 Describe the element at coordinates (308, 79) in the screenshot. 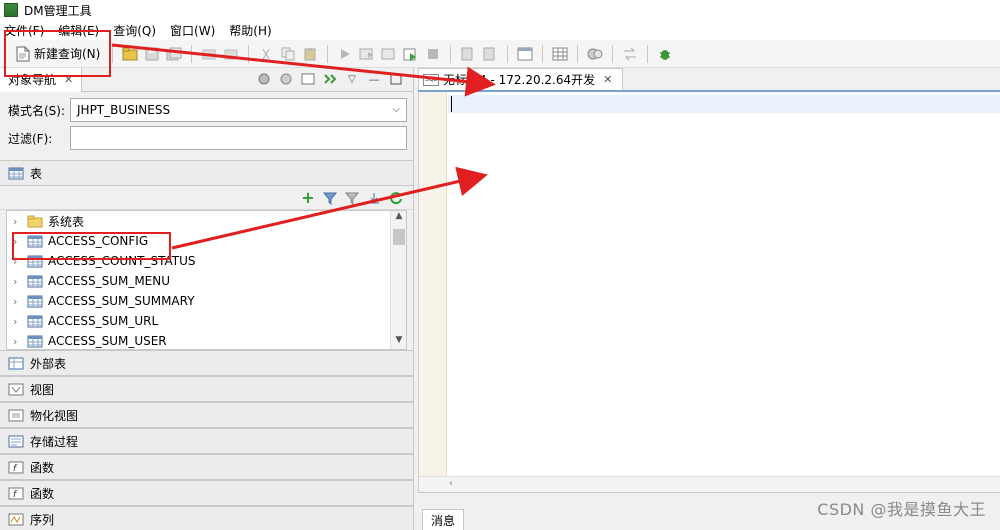

I see `refresh-view-icon` at that location.